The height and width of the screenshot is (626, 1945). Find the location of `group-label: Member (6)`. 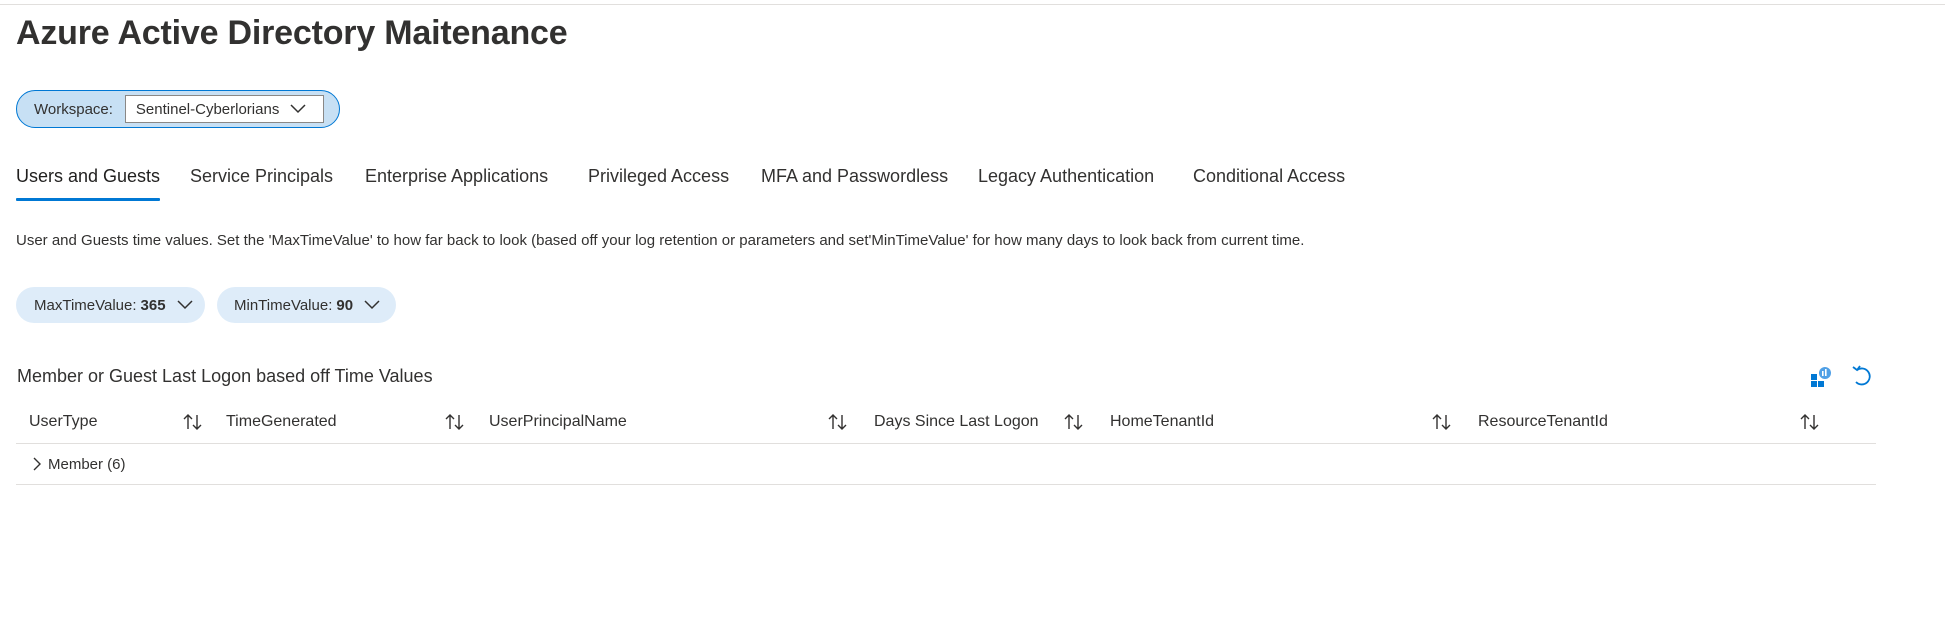

group-label: Member (6) is located at coordinates (87, 464).